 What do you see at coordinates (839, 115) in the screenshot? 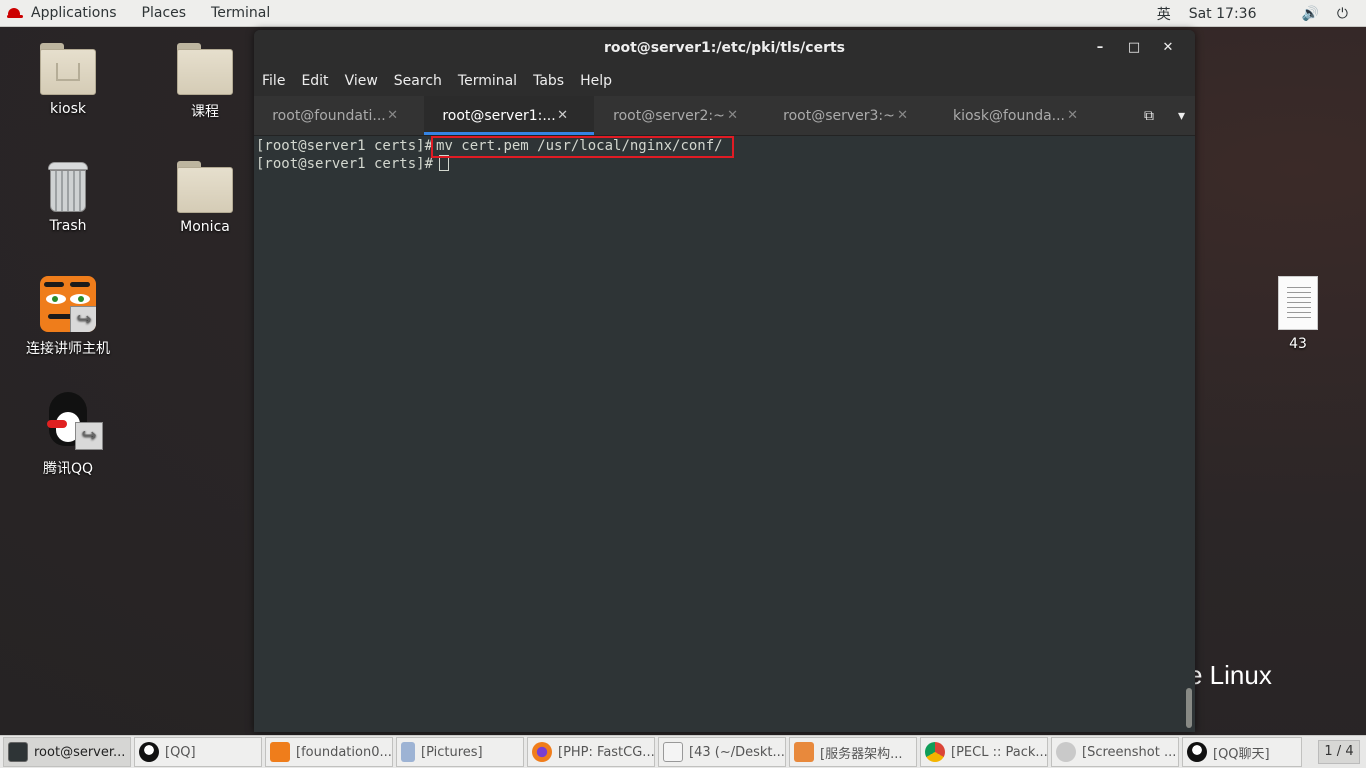
I see `tab-label: root@server3:~` at bounding box center [839, 115].